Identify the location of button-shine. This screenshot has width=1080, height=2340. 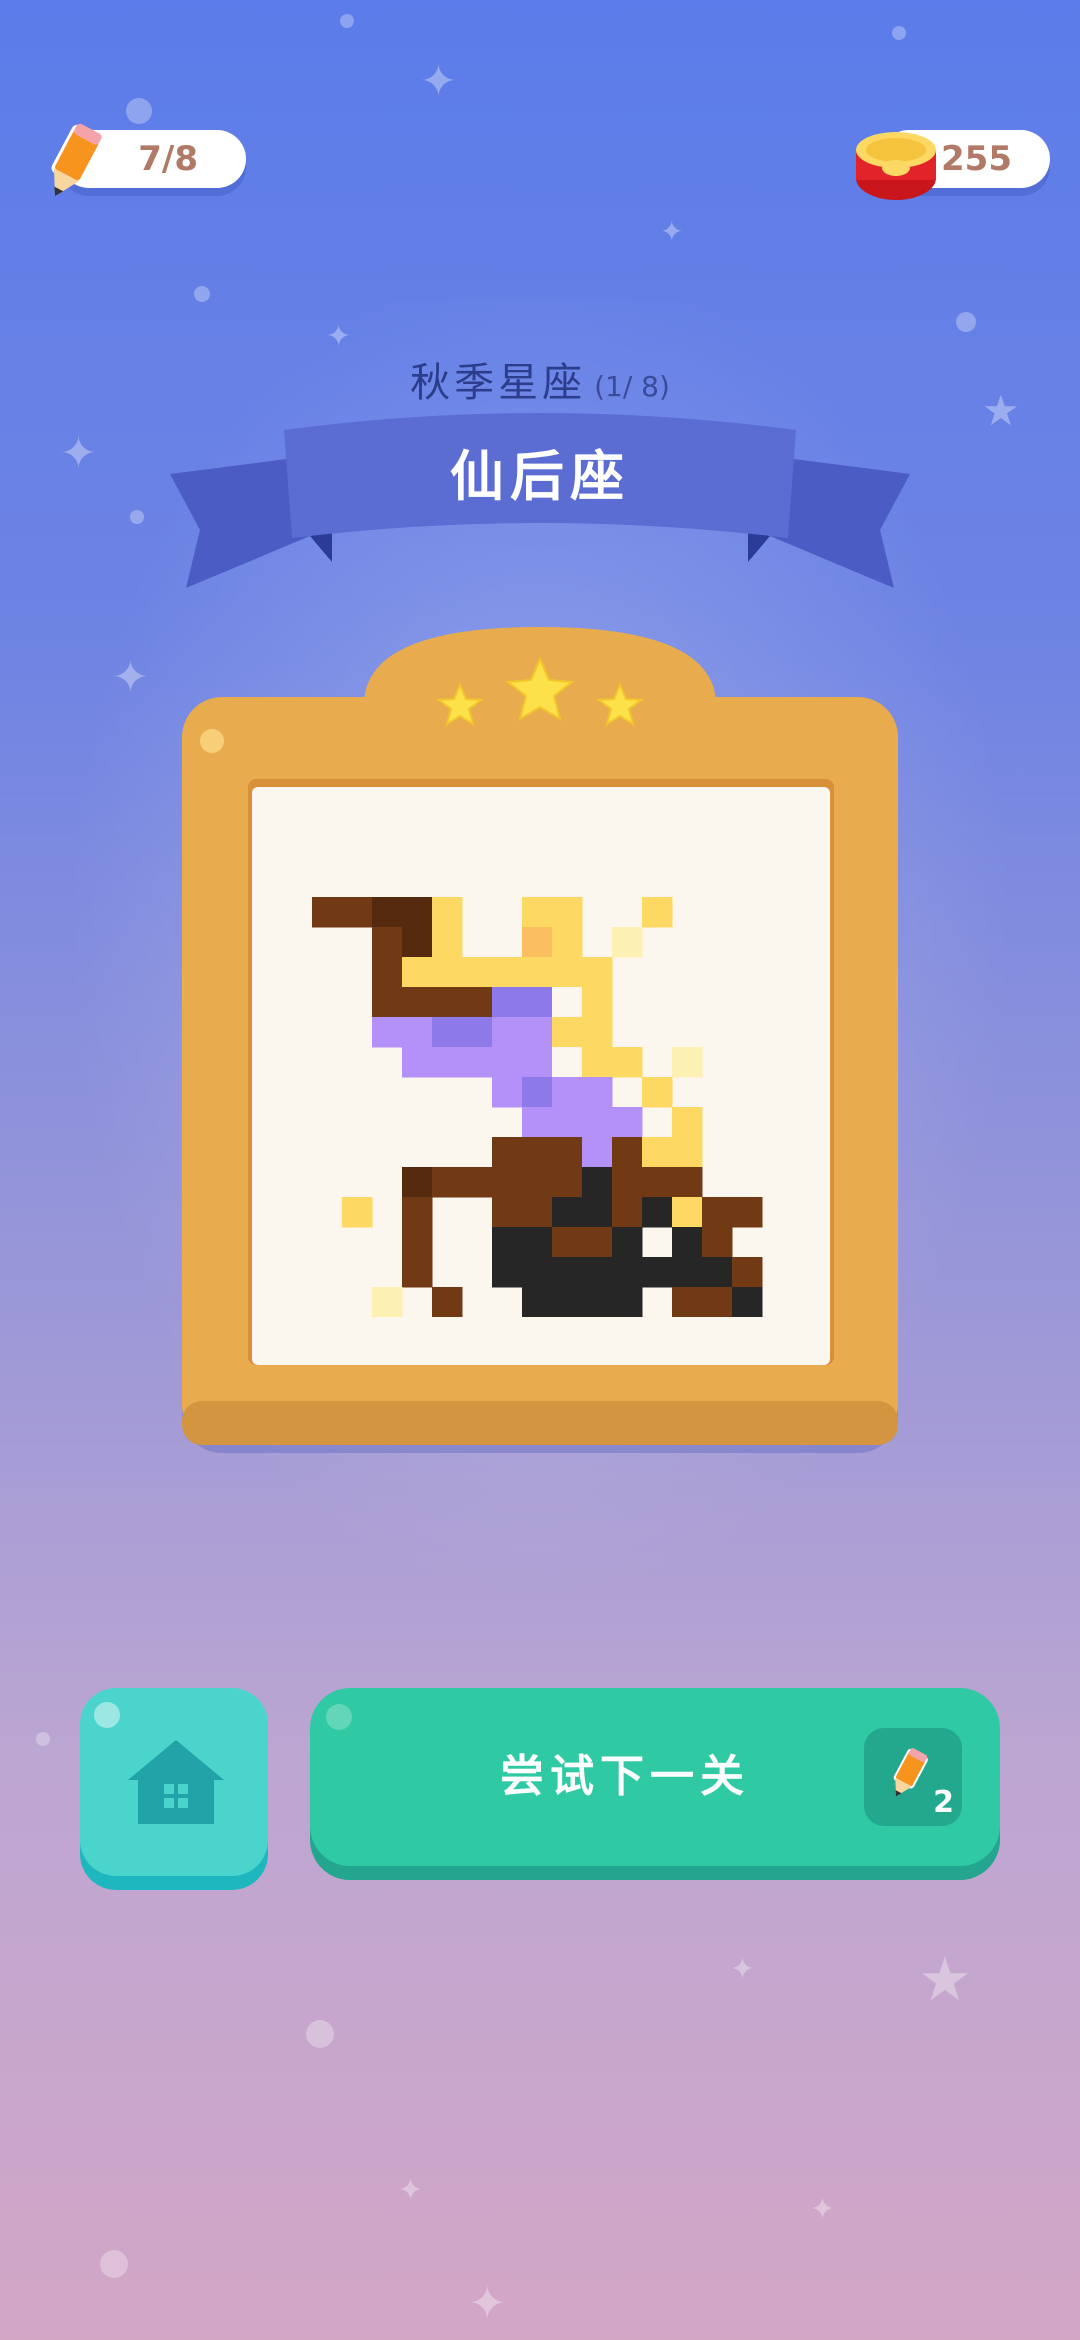
(107, 1715).